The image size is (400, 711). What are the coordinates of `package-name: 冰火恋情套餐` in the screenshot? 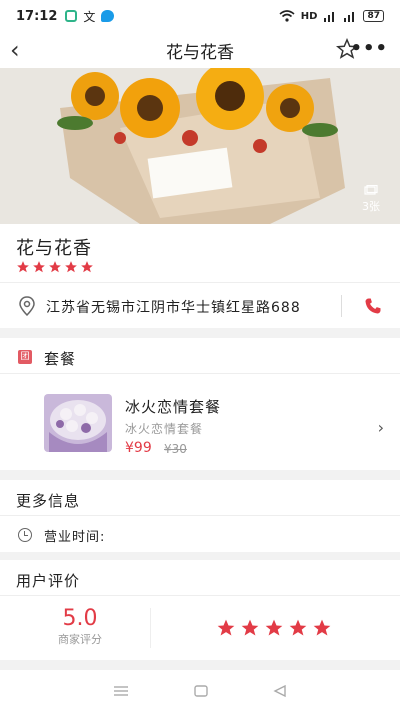 It's located at (173, 407).